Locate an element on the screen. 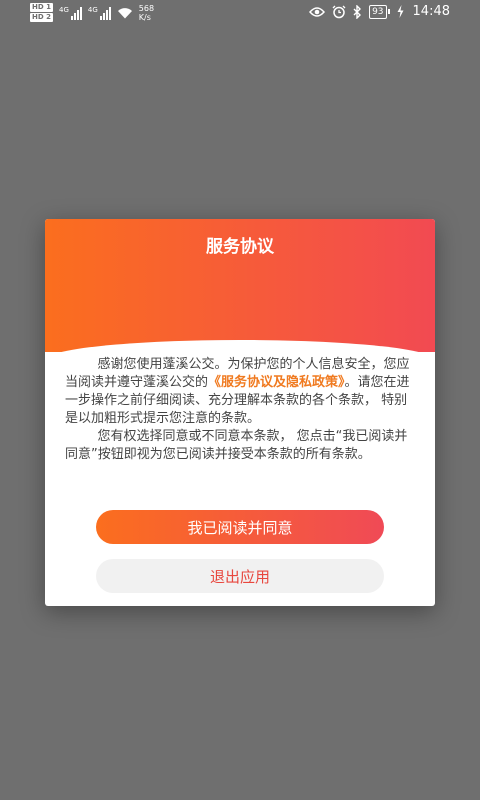  bluetooth-icon is located at coordinates (357, 11).